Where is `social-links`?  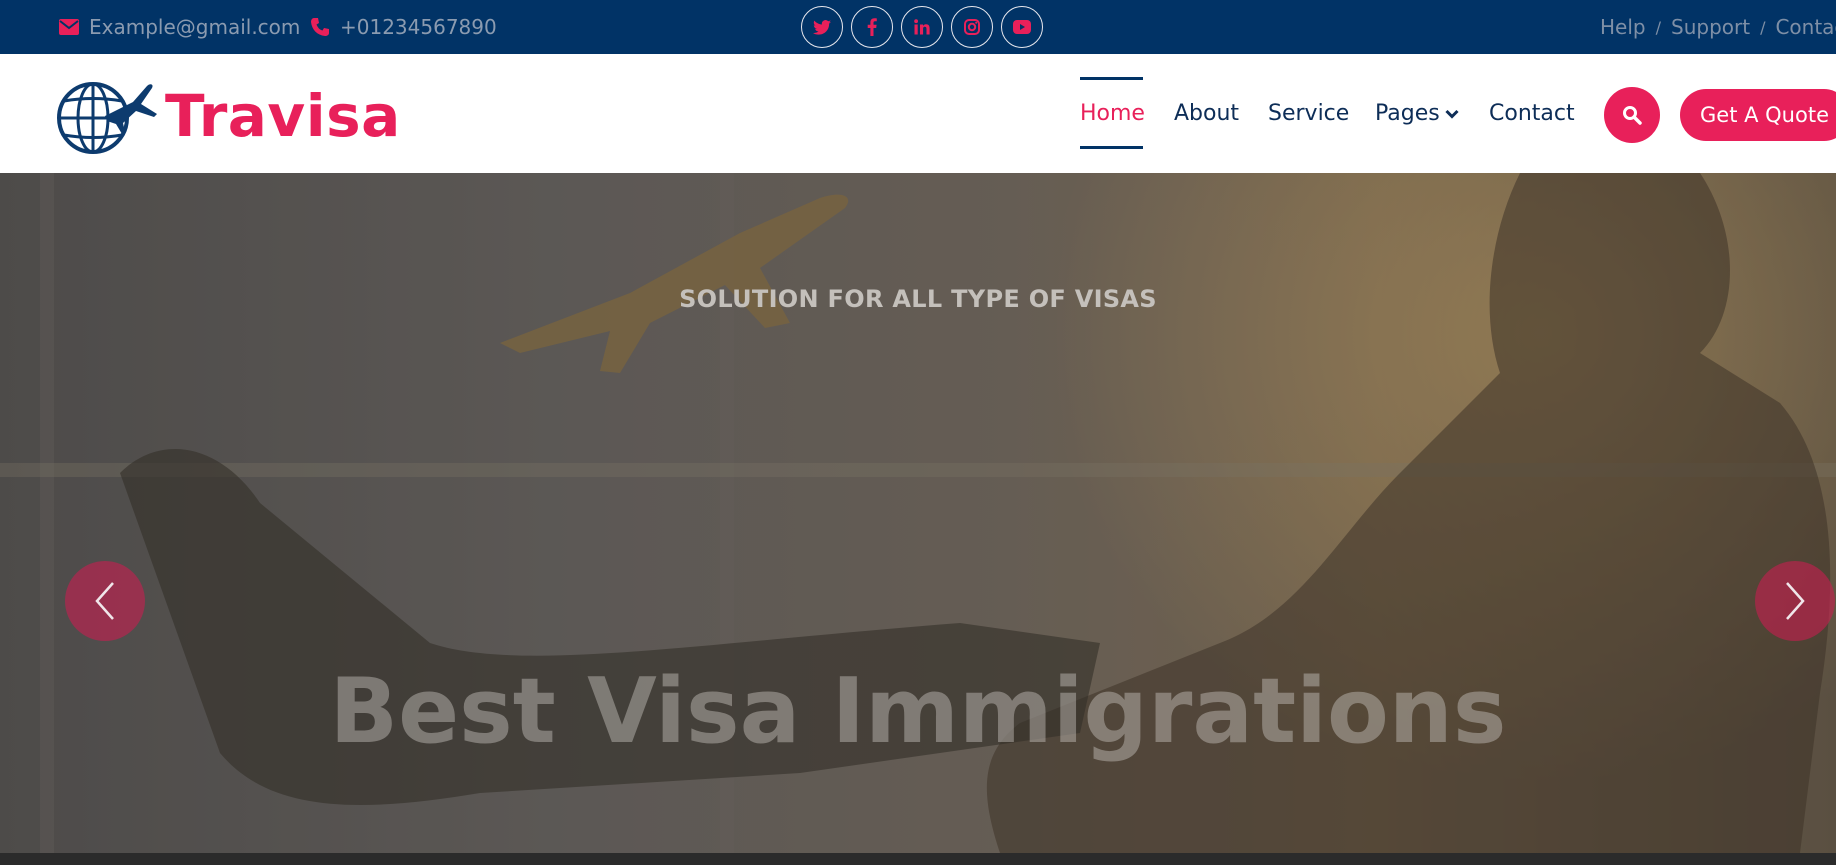 social-links is located at coordinates (922, 27).